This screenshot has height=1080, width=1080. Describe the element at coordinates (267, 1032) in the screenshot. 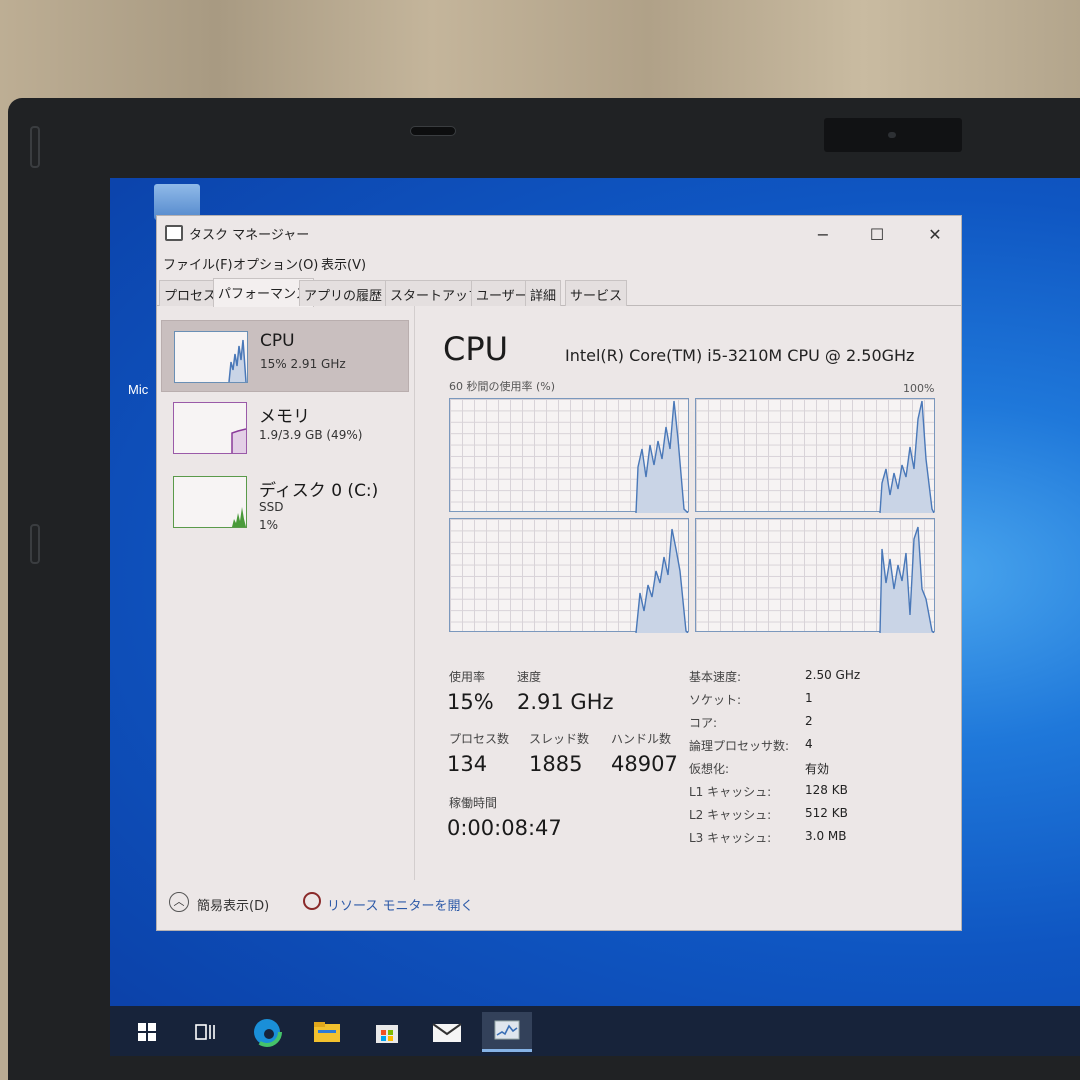

I see `edge-icon` at that location.